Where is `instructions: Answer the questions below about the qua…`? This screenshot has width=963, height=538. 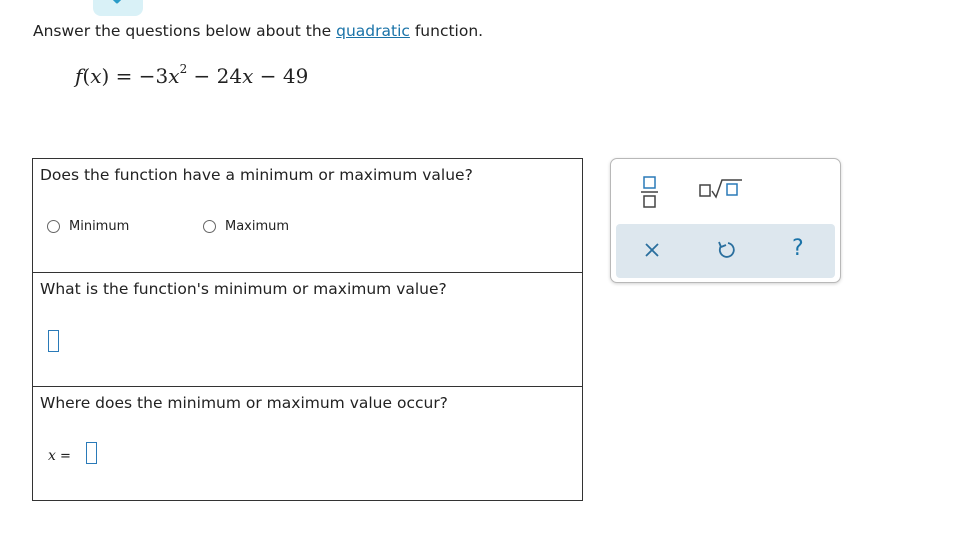 instructions: Answer the questions below about the qua… is located at coordinates (258, 31).